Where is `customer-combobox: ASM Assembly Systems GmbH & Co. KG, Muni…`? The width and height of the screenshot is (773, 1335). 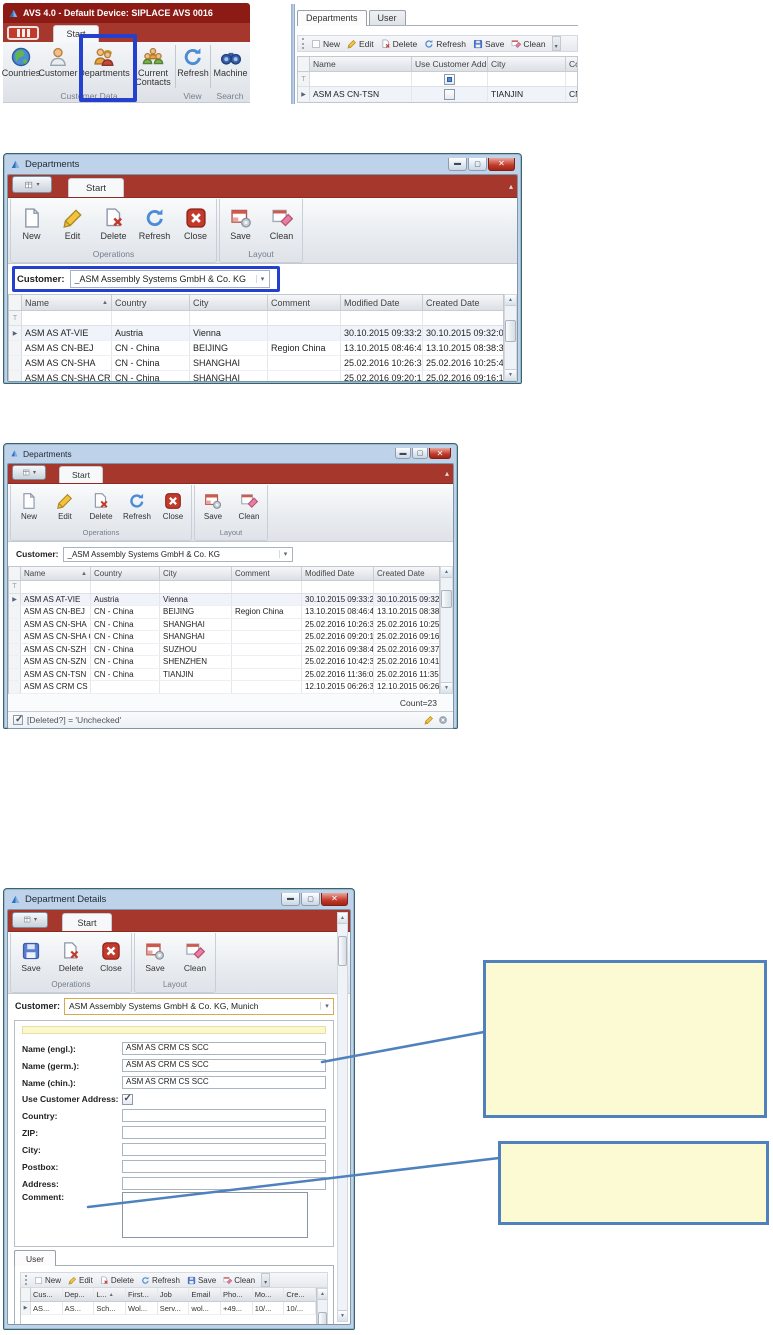 customer-combobox: ASM Assembly Systems GmbH & Co. KG, Muni… is located at coordinates (199, 1006).